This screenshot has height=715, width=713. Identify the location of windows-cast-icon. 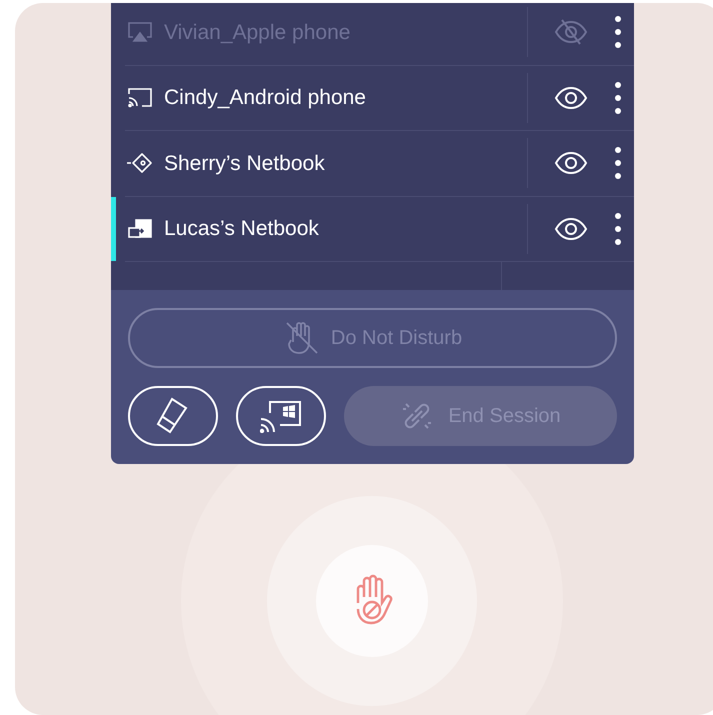
(281, 416).